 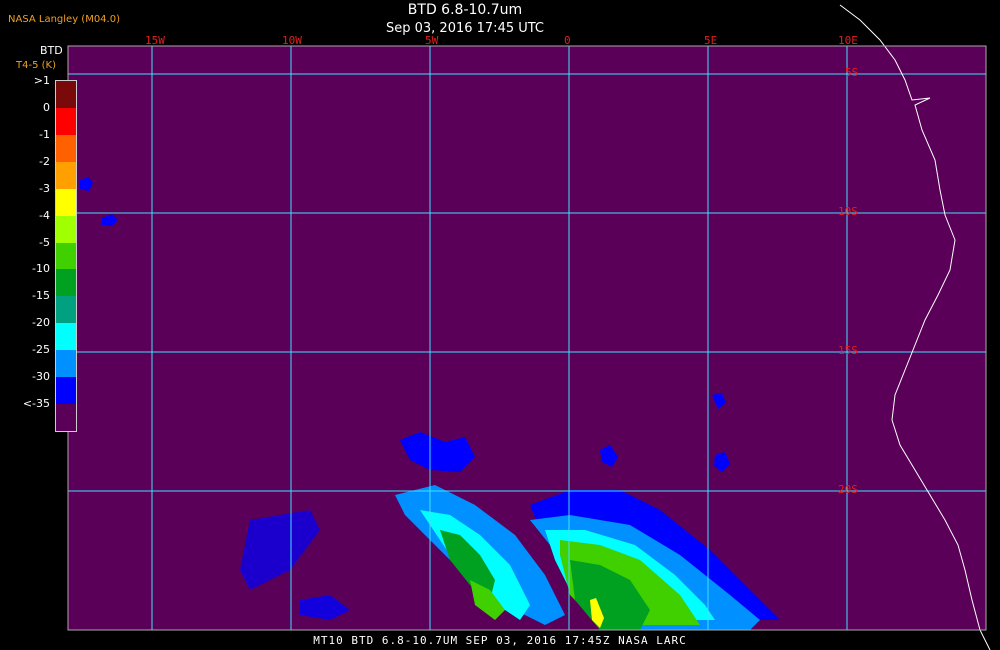 What do you see at coordinates (41, 350) in the screenshot?
I see `legend-label: -25` at bounding box center [41, 350].